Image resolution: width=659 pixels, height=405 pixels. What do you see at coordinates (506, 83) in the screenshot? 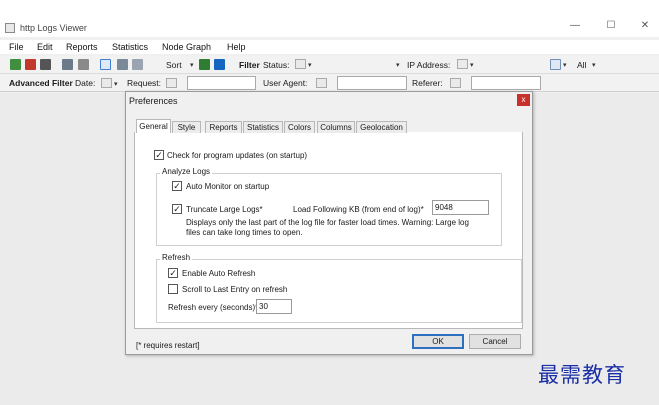
I see `referer-filter-input` at bounding box center [506, 83].